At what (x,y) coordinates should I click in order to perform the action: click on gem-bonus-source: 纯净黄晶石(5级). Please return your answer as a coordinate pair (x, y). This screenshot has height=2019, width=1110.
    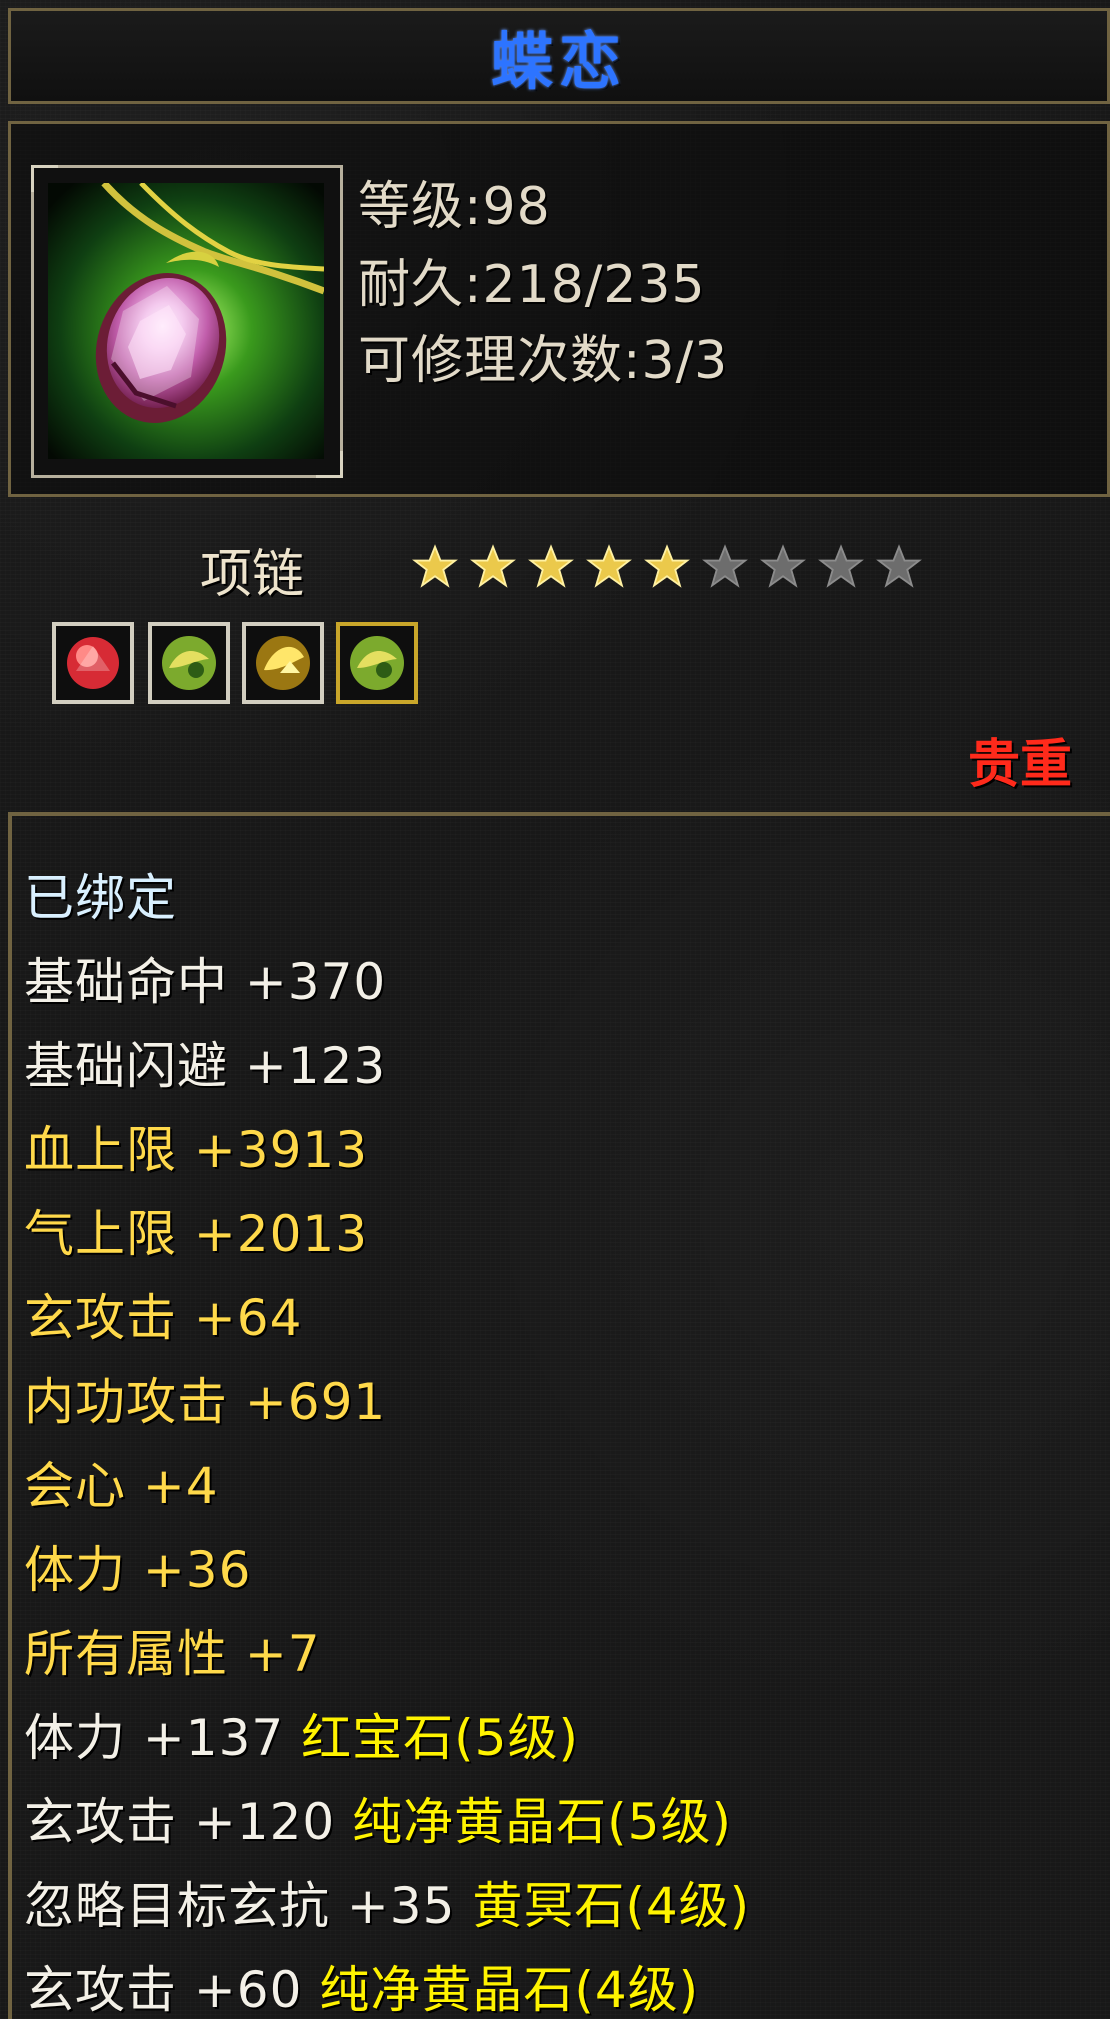
    Looking at the image, I should click on (542, 1822).